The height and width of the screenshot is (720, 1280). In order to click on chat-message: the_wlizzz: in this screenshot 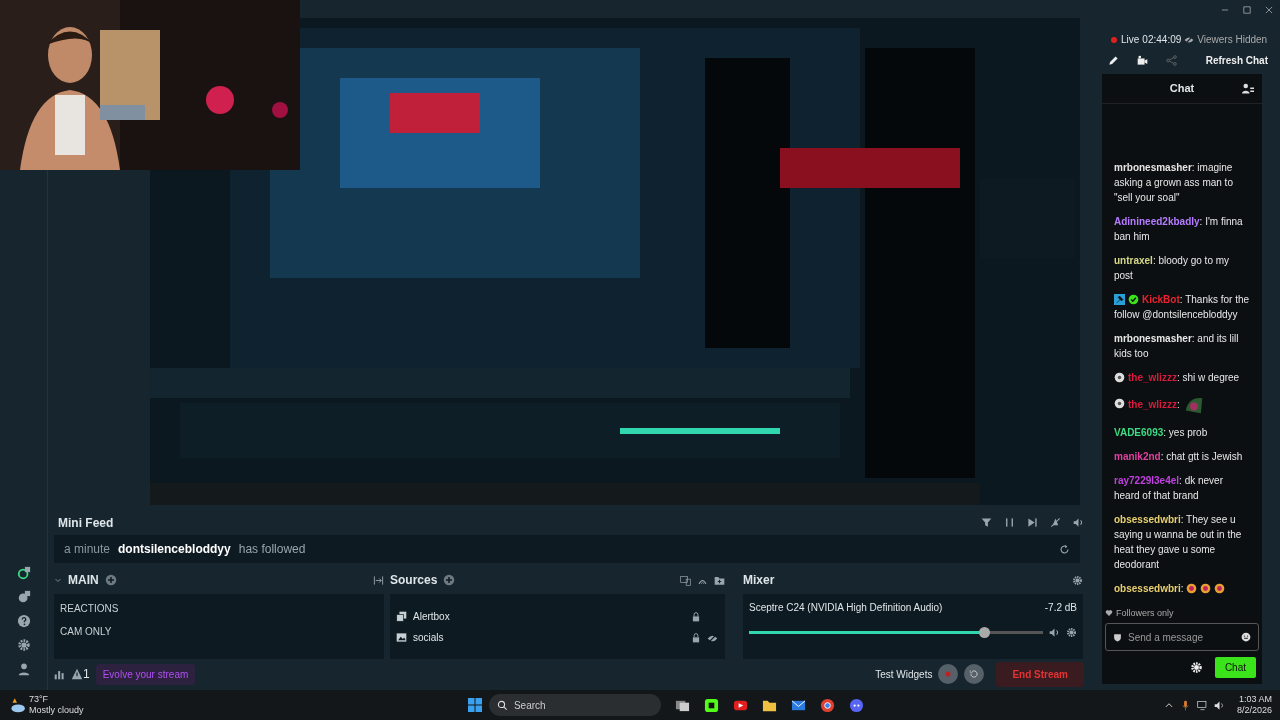, I will do `click(1182, 405)`.